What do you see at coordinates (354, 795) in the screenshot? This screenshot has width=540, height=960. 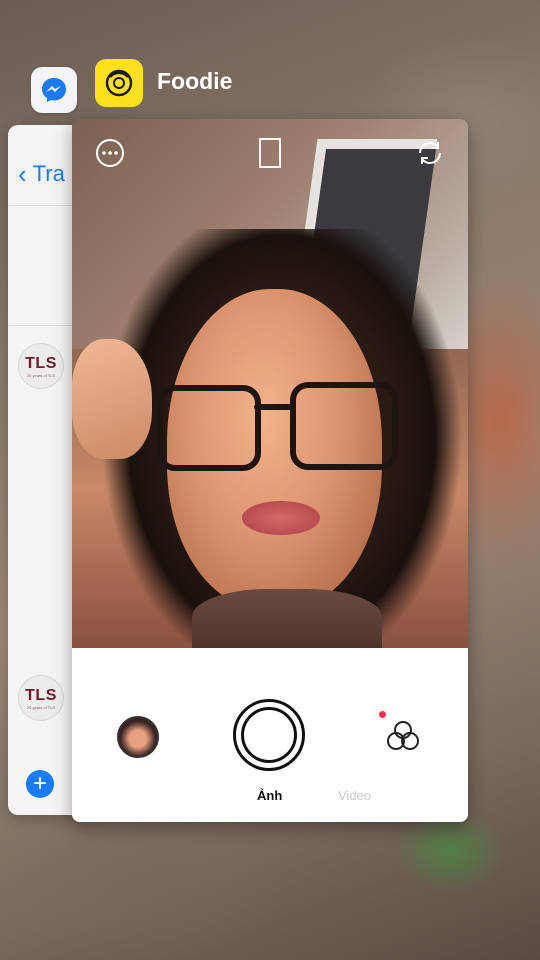 I see `mode-video-tab: Video` at bounding box center [354, 795].